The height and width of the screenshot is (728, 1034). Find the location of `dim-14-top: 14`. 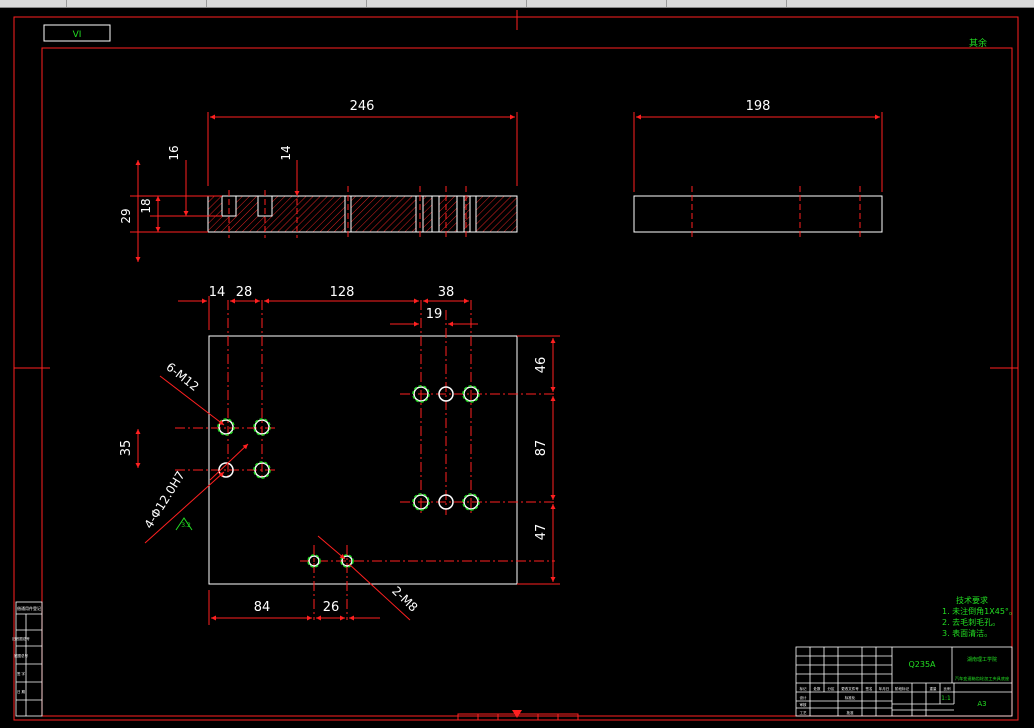

dim-14-top: 14 is located at coordinates (286, 152).